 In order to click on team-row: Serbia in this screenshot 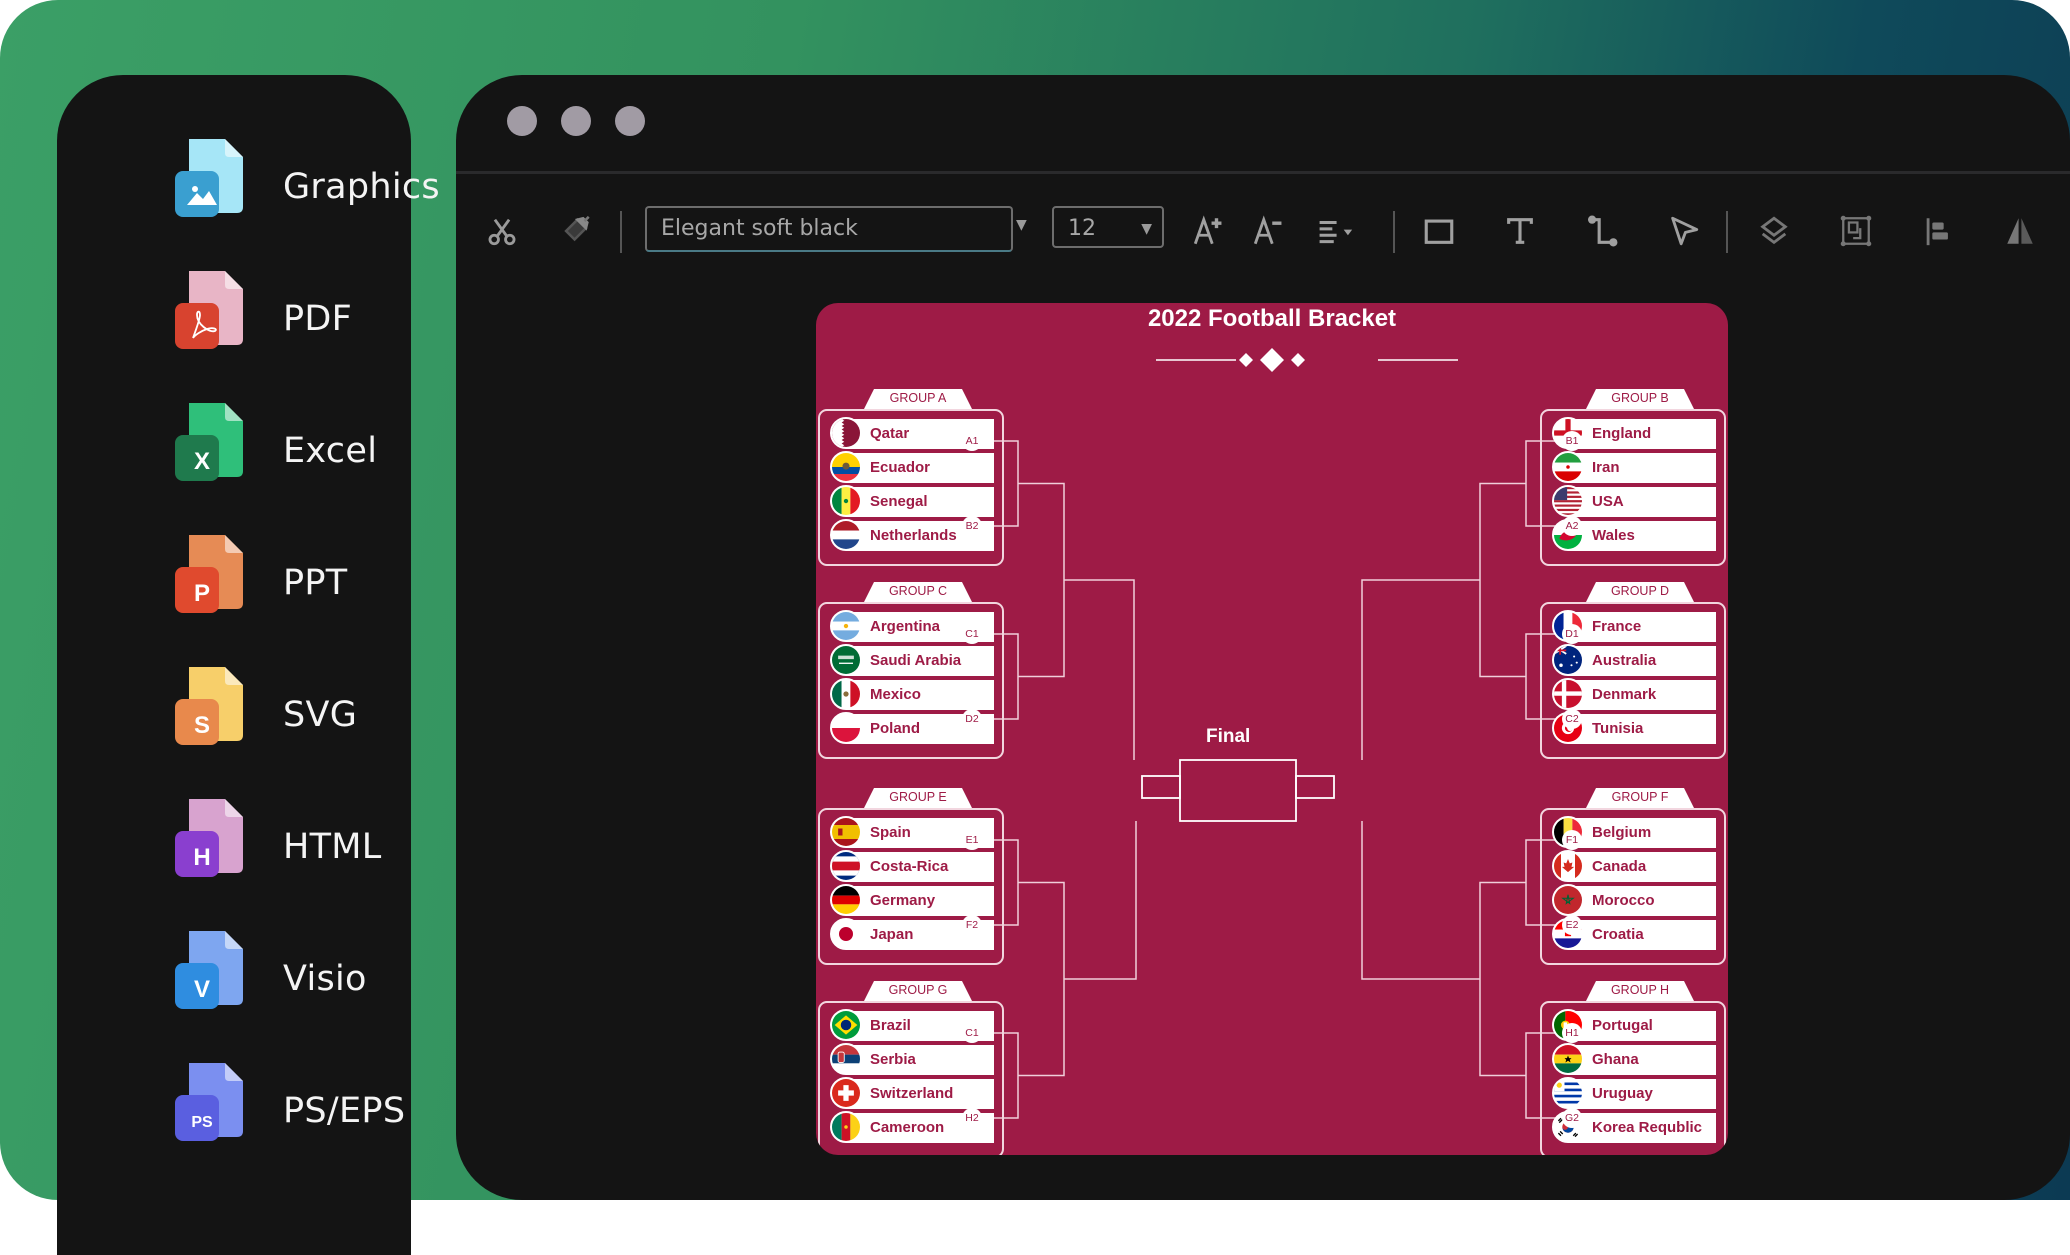, I will do `click(912, 1059)`.